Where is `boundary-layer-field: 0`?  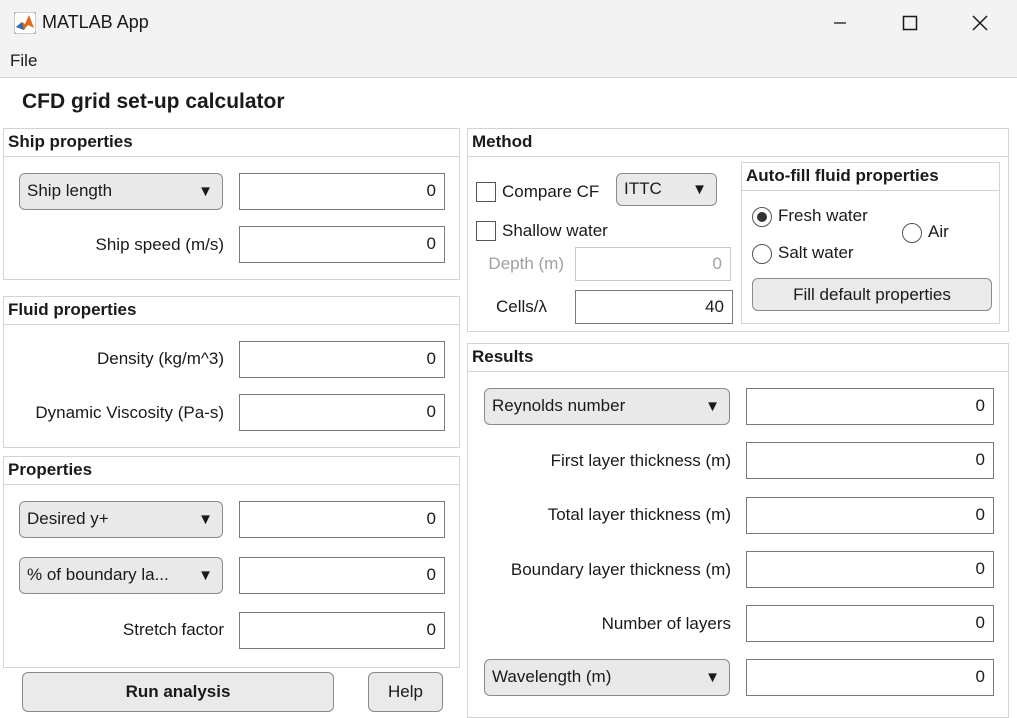
boundary-layer-field: 0 is located at coordinates (342, 575).